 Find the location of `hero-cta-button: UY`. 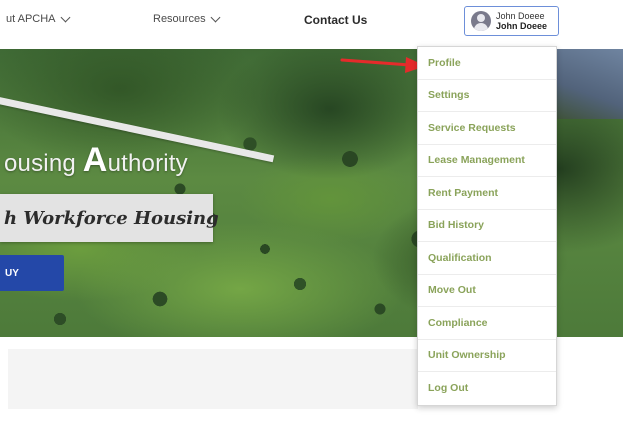

hero-cta-button: UY is located at coordinates (32, 273).